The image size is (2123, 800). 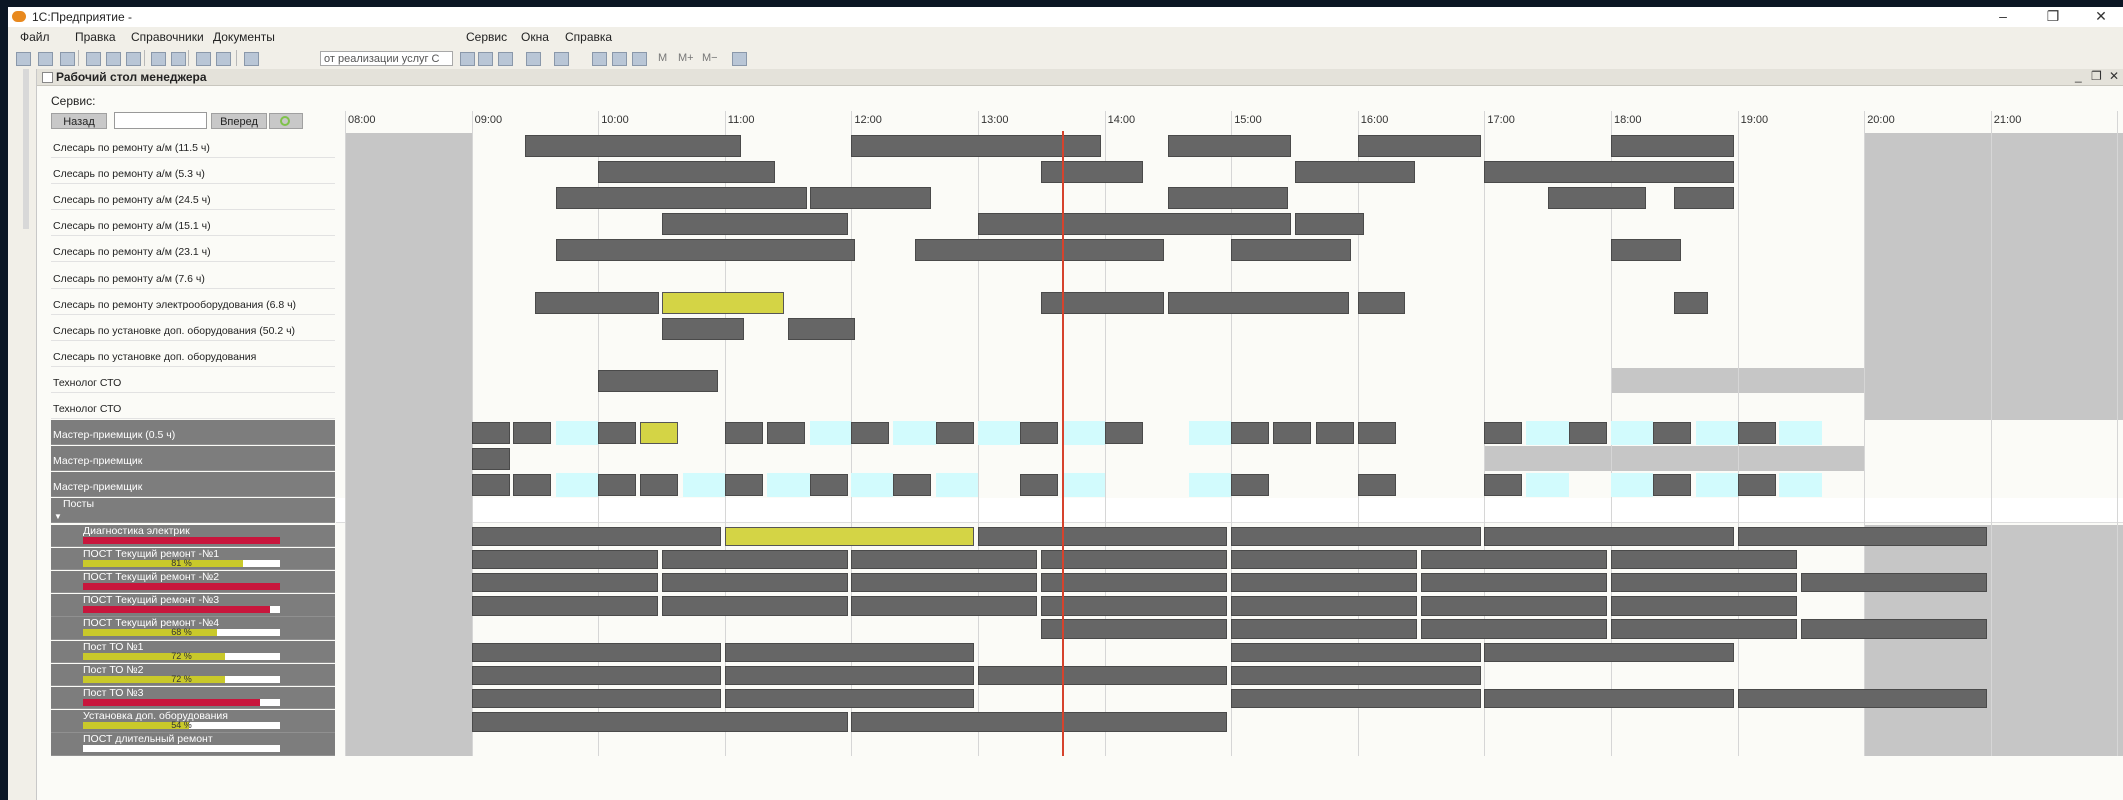 I want to click on panel-checkbox, so click(x=47, y=77).